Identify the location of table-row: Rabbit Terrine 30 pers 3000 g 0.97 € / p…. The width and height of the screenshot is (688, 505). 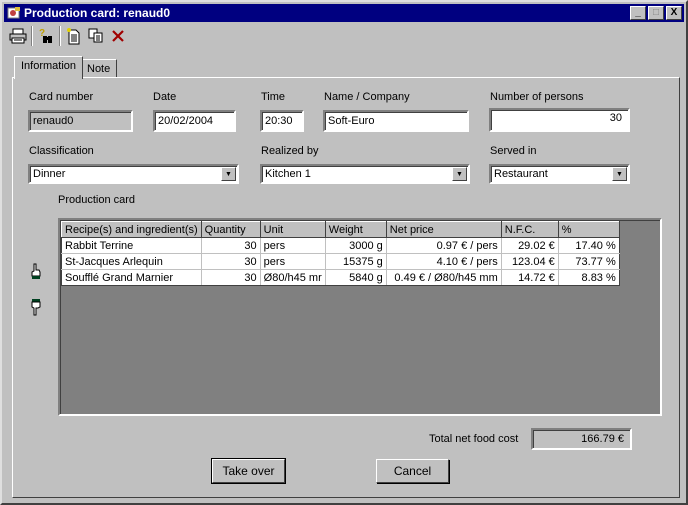
(340, 245).